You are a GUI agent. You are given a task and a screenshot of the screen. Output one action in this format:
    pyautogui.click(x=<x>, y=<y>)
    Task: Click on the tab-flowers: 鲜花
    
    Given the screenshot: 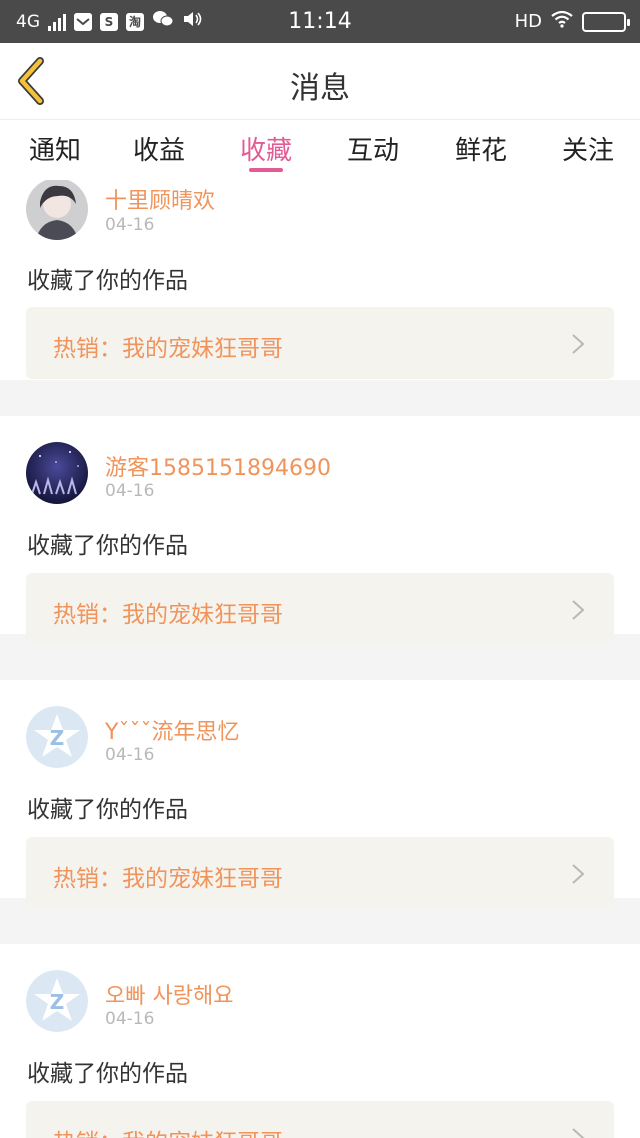 What is the action you would take?
    pyautogui.click(x=481, y=148)
    